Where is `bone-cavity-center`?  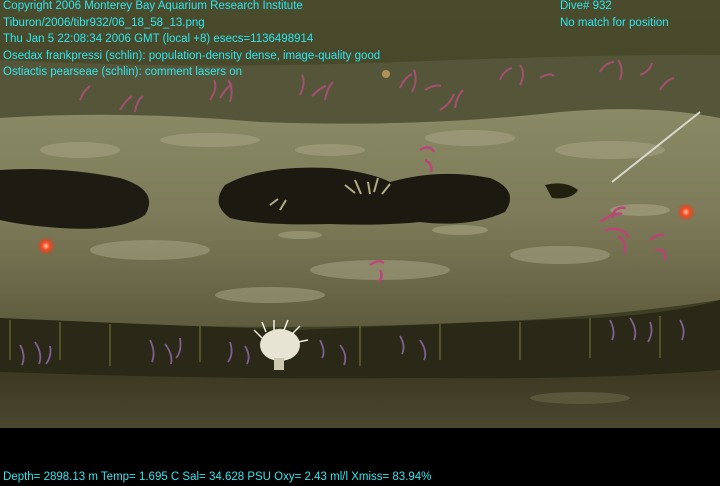 bone-cavity-center is located at coordinates (364, 196).